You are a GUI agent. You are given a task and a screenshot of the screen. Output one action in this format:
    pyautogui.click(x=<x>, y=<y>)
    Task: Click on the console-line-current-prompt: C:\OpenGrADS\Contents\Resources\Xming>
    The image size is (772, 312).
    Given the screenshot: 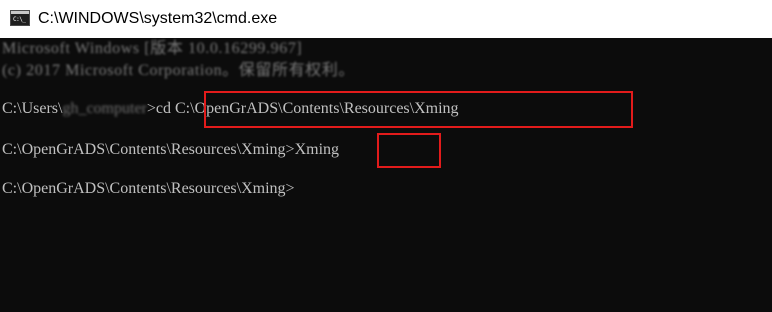 What is the action you would take?
    pyautogui.click(x=148, y=189)
    